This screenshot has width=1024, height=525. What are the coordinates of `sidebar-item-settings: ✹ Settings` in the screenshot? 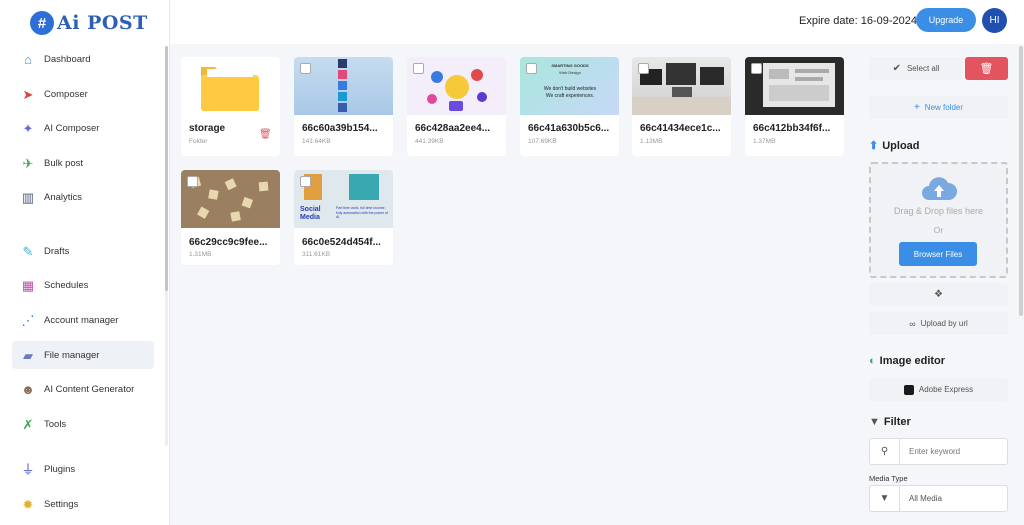 It's located at (83, 504).